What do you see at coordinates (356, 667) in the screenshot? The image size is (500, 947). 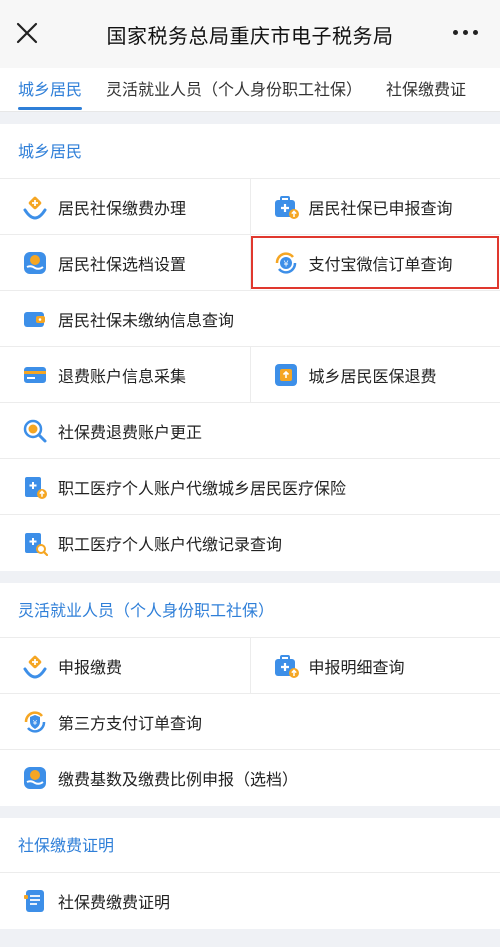 I see `menu-item-label: 申报明细查询` at bounding box center [356, 667].